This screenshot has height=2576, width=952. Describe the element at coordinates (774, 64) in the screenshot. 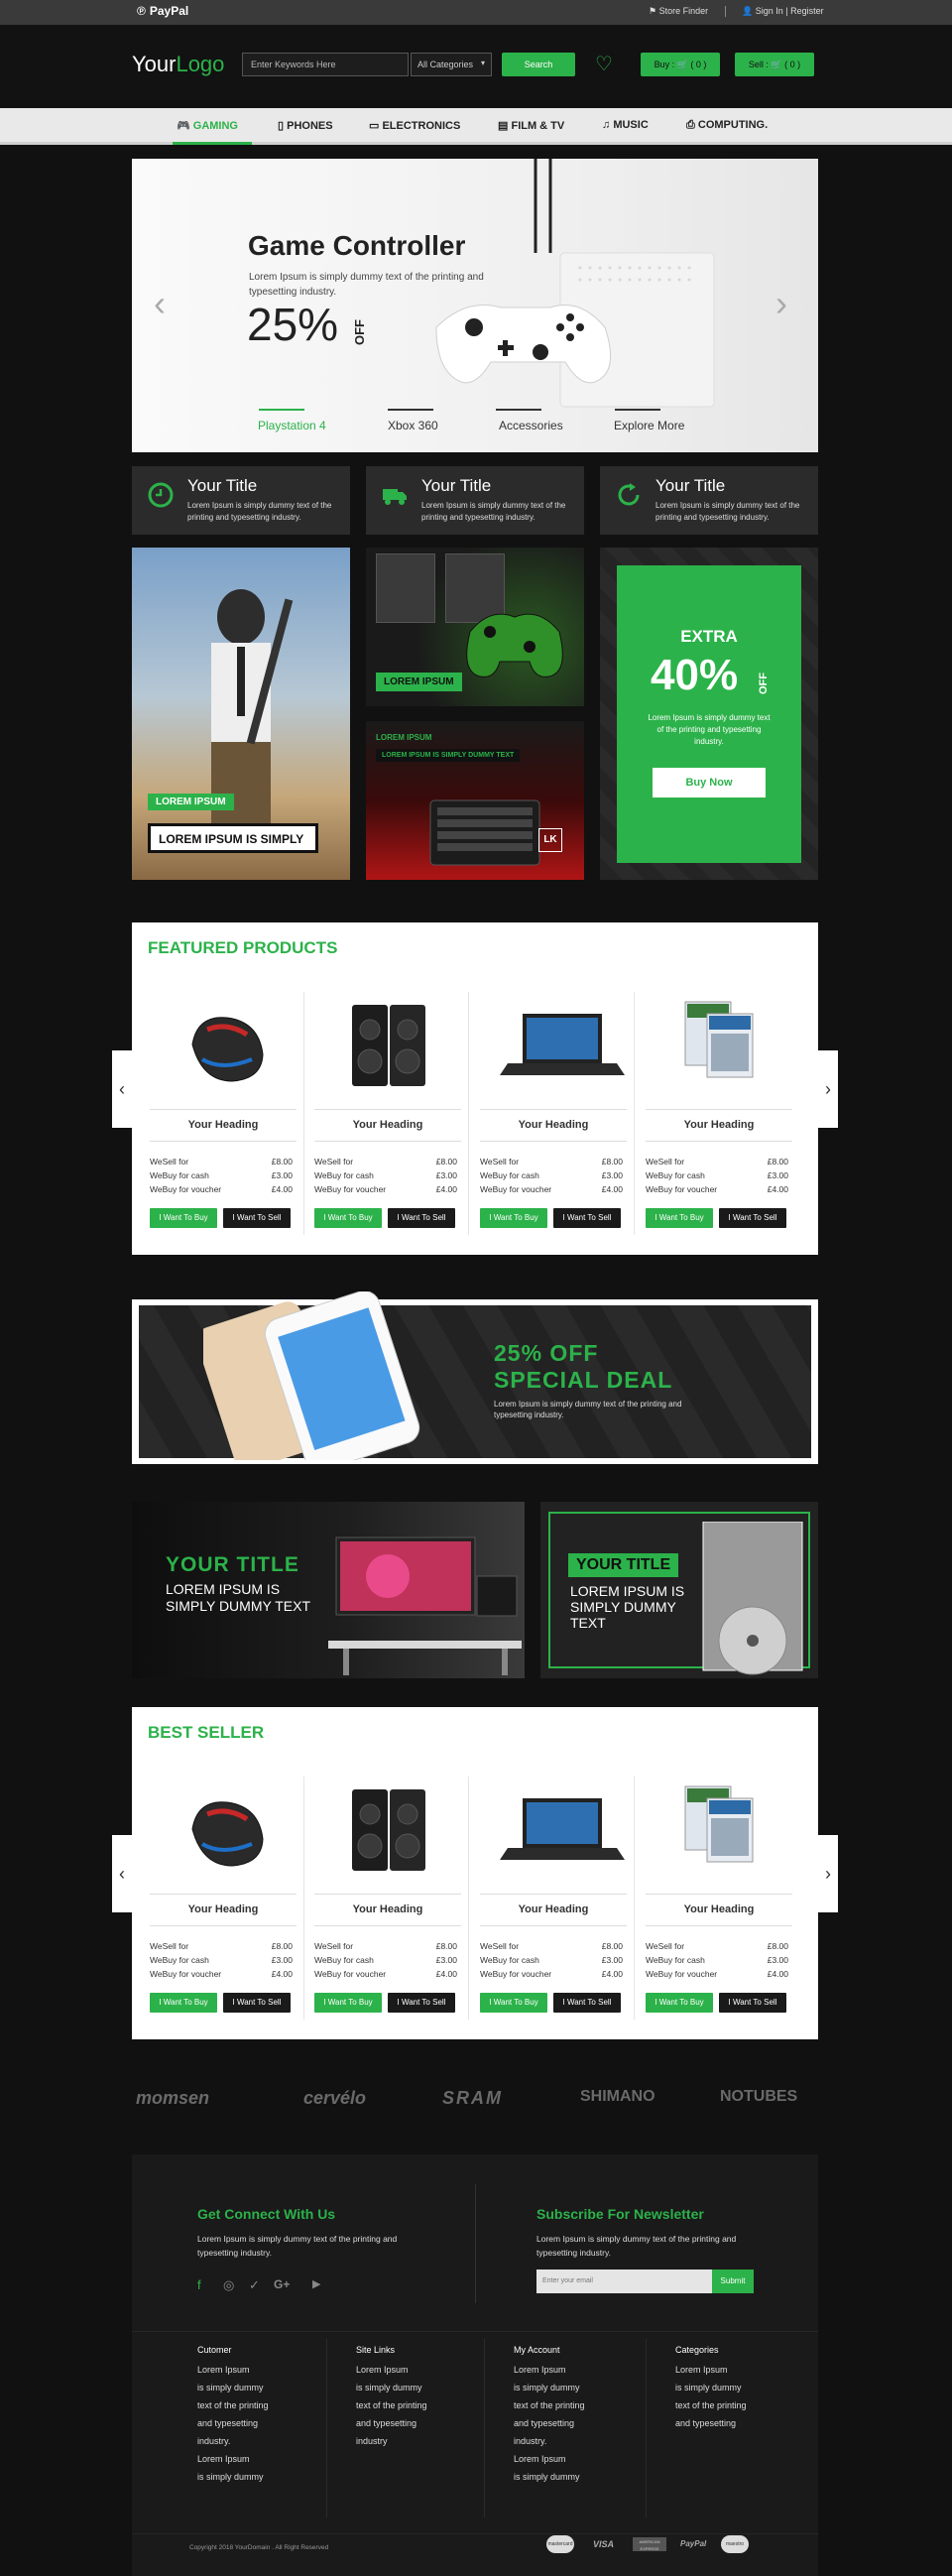

I see `sell-cart-button: Sell : 🛒 ( 0 )` at that location.